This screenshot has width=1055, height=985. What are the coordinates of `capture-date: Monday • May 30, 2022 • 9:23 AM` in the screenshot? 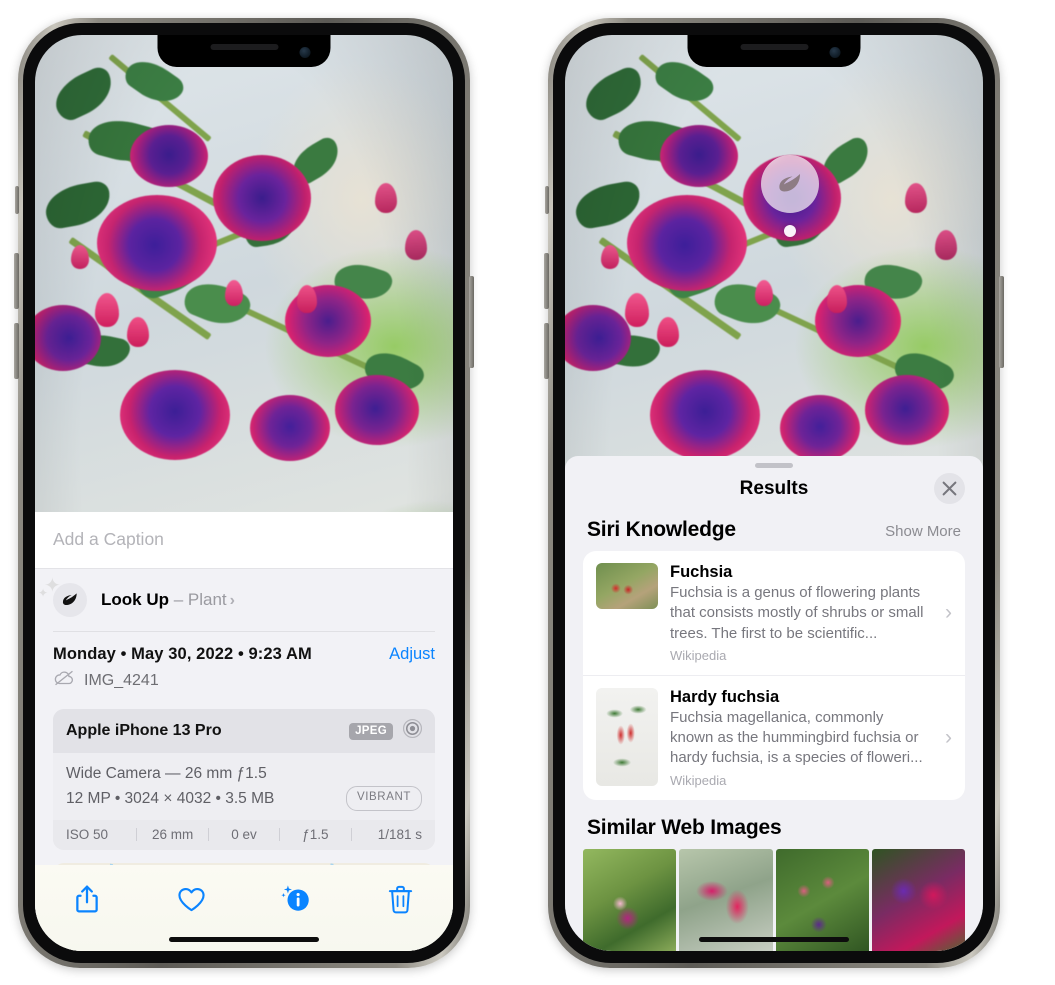 It's located at (182, 654).